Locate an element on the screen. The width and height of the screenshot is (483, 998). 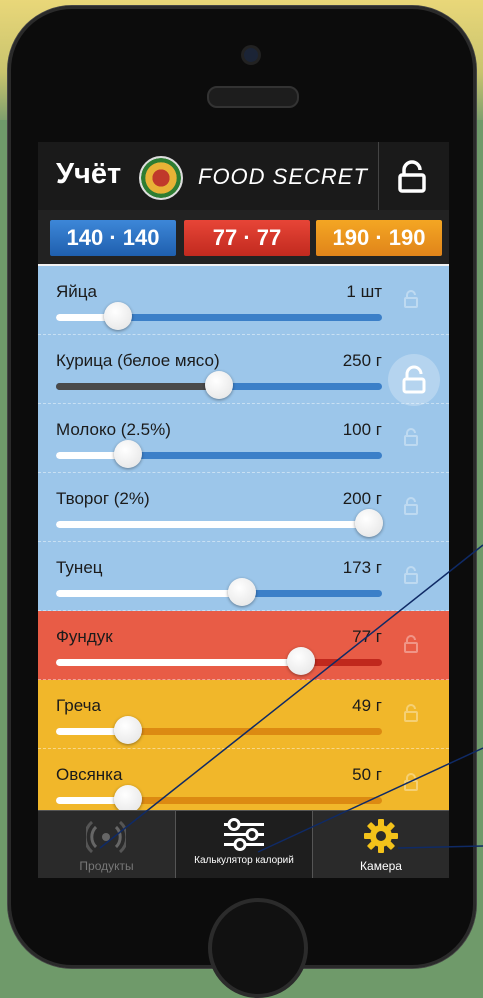
tab-products: Продукты is located at coordinates (106, 844).